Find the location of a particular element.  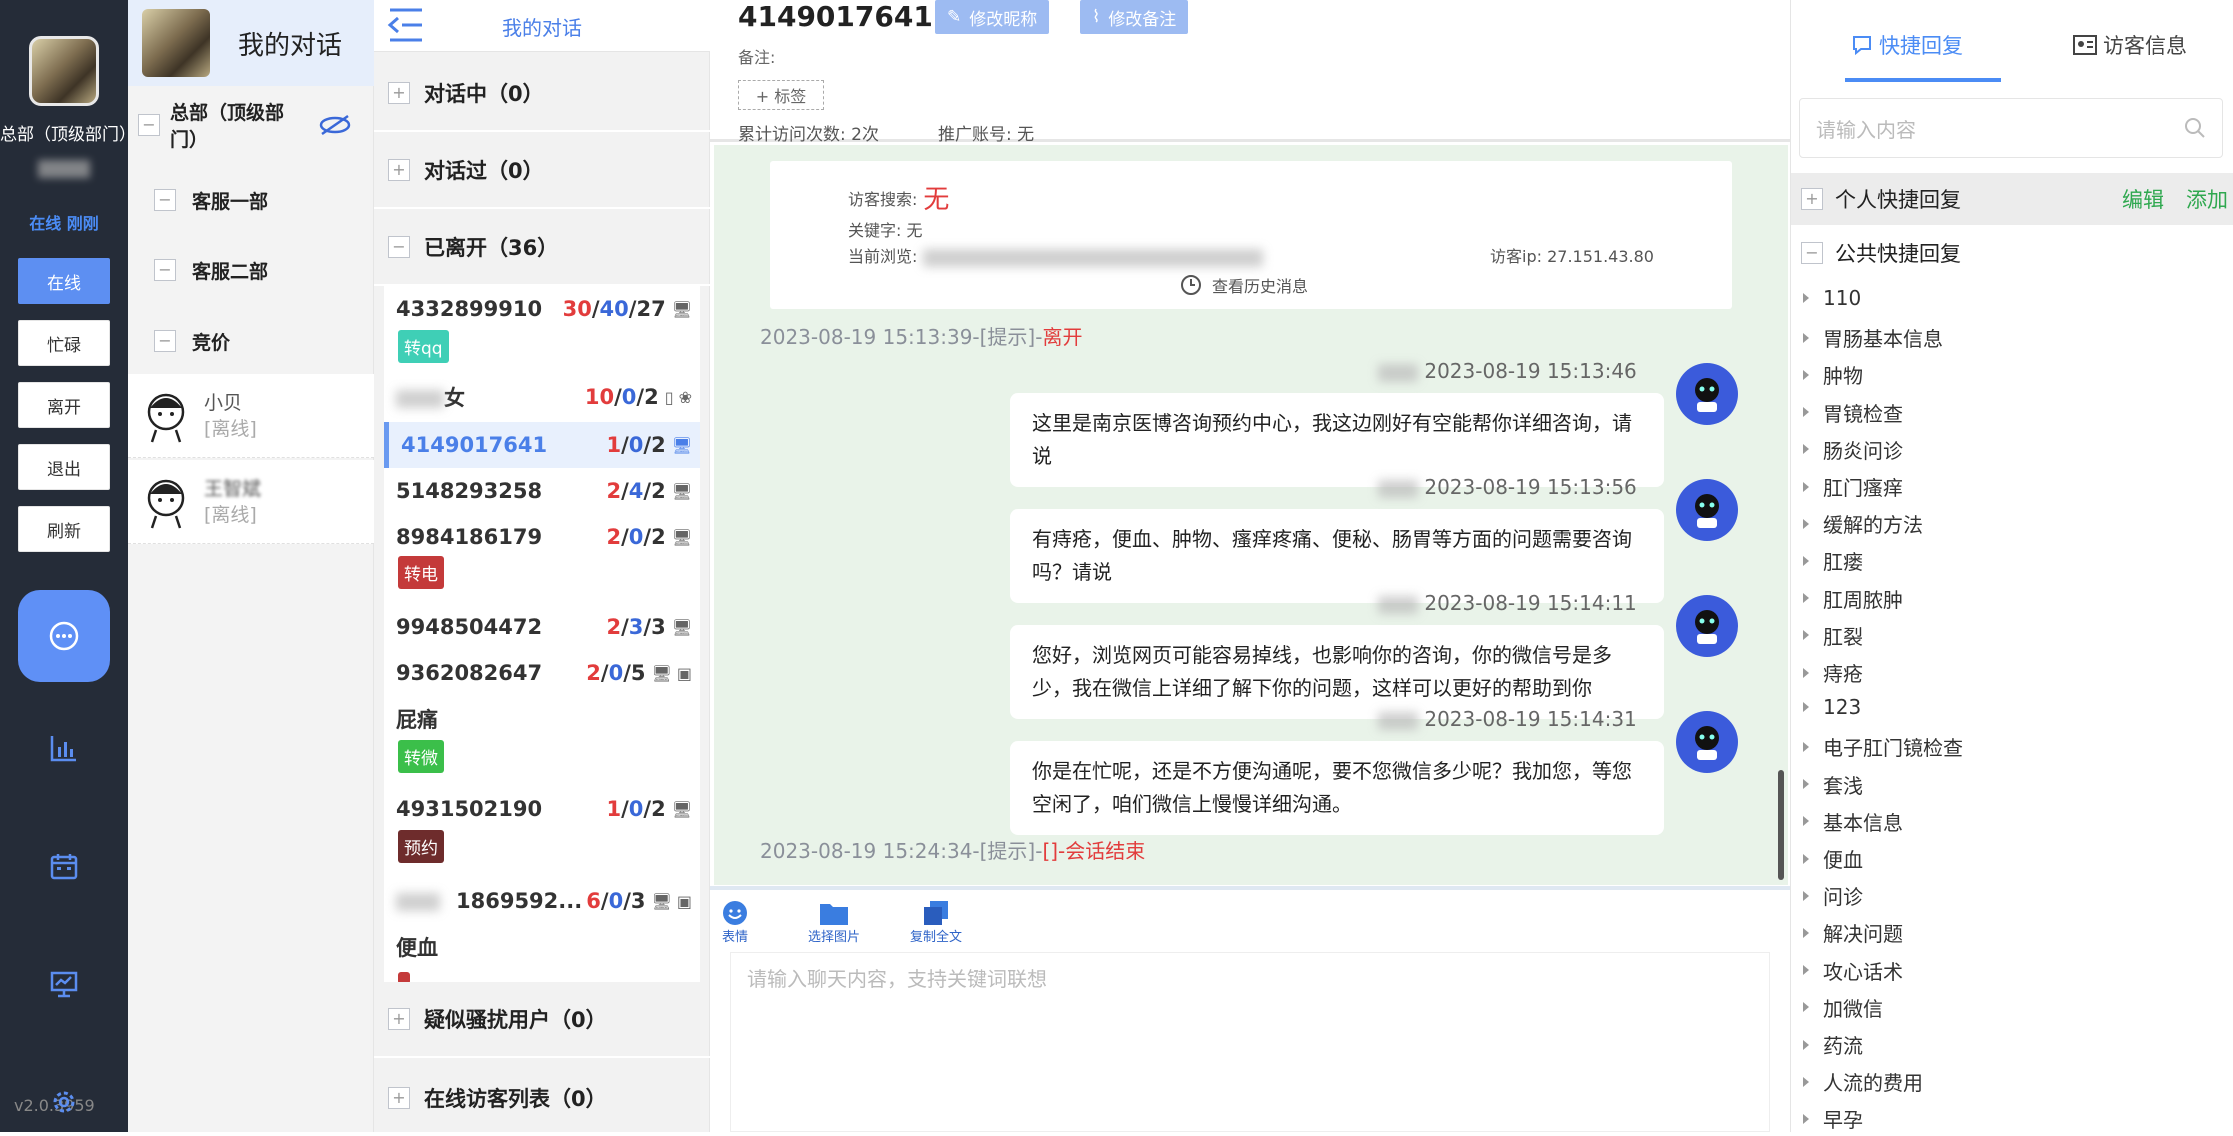

quick-reply-item: 110 is located at coordinates (1832, 298).